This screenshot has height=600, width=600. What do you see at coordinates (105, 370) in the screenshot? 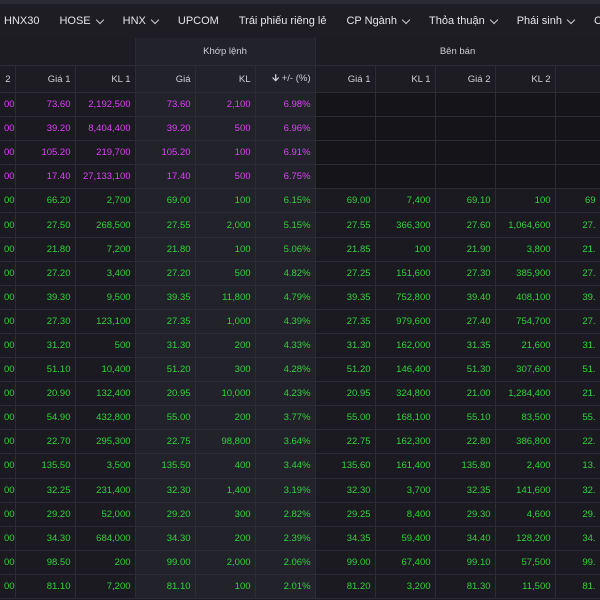
I see `col-mua-kl1-cell: 10,400` at bounding box center [105, 370].